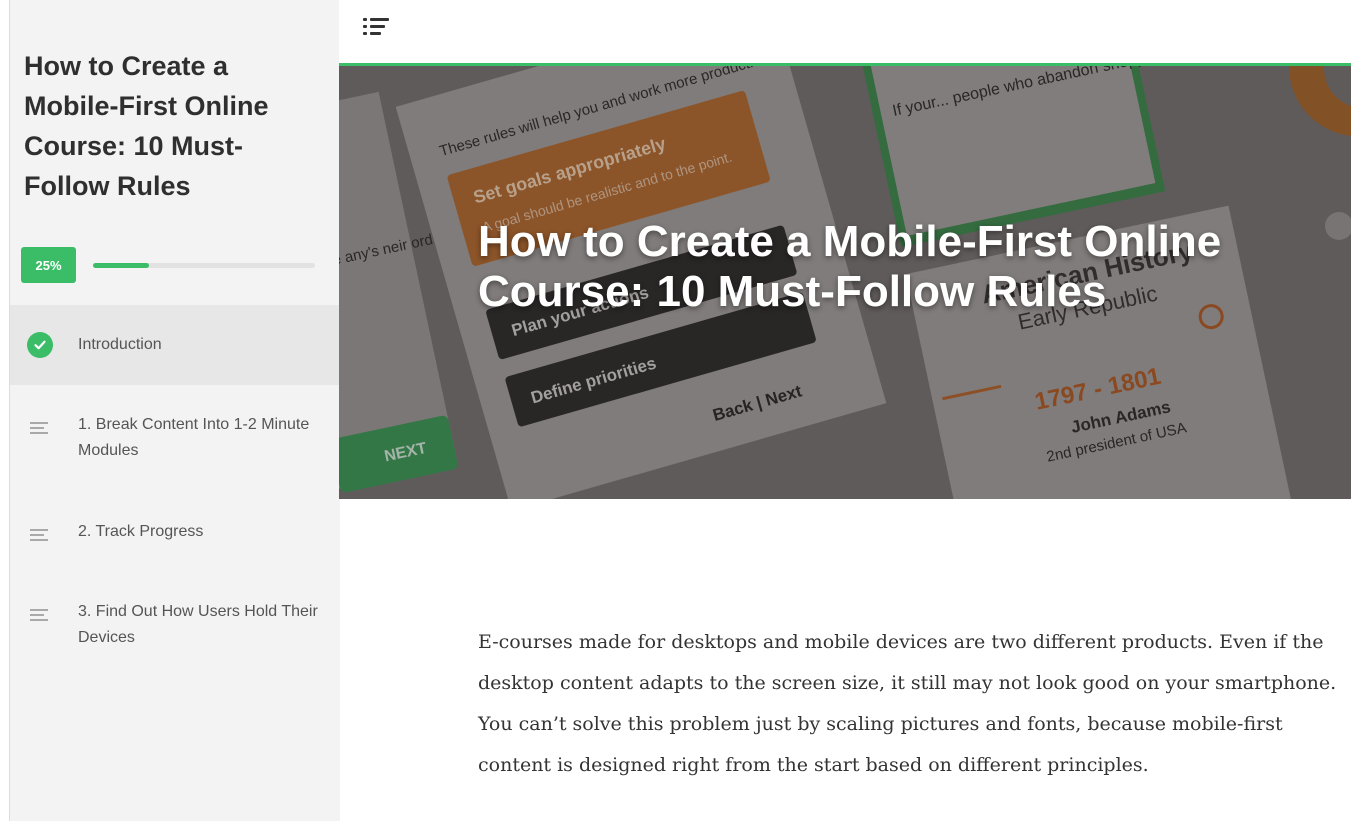  I want to click on nav-item-label: 3. Find Out How Users Hold Their Devices, so click(198, 624).